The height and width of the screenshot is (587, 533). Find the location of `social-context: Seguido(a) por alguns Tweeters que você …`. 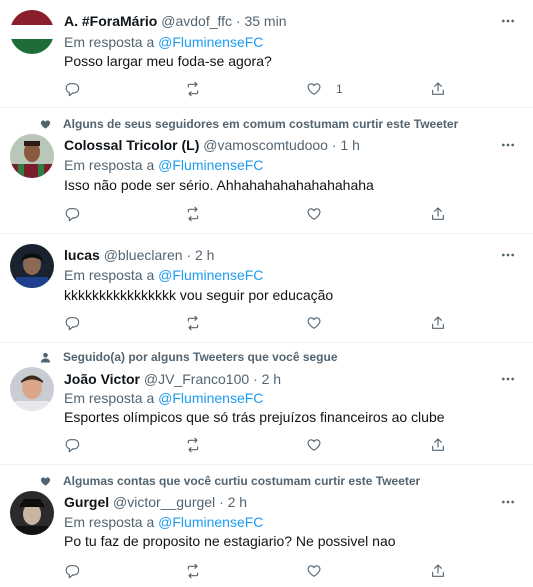

social-context: Seguido(a) por alguns Tweeters que você … is located at coordinates (189, 357).